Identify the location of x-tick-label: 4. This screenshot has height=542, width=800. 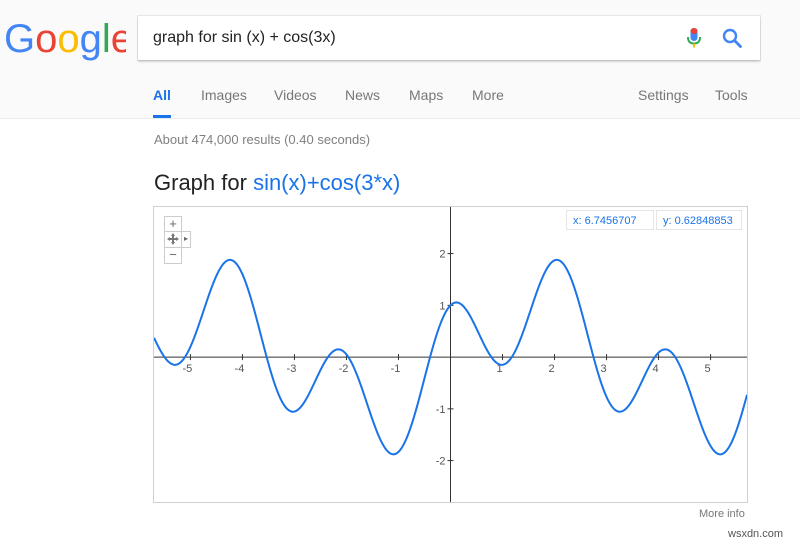
(656, 369).